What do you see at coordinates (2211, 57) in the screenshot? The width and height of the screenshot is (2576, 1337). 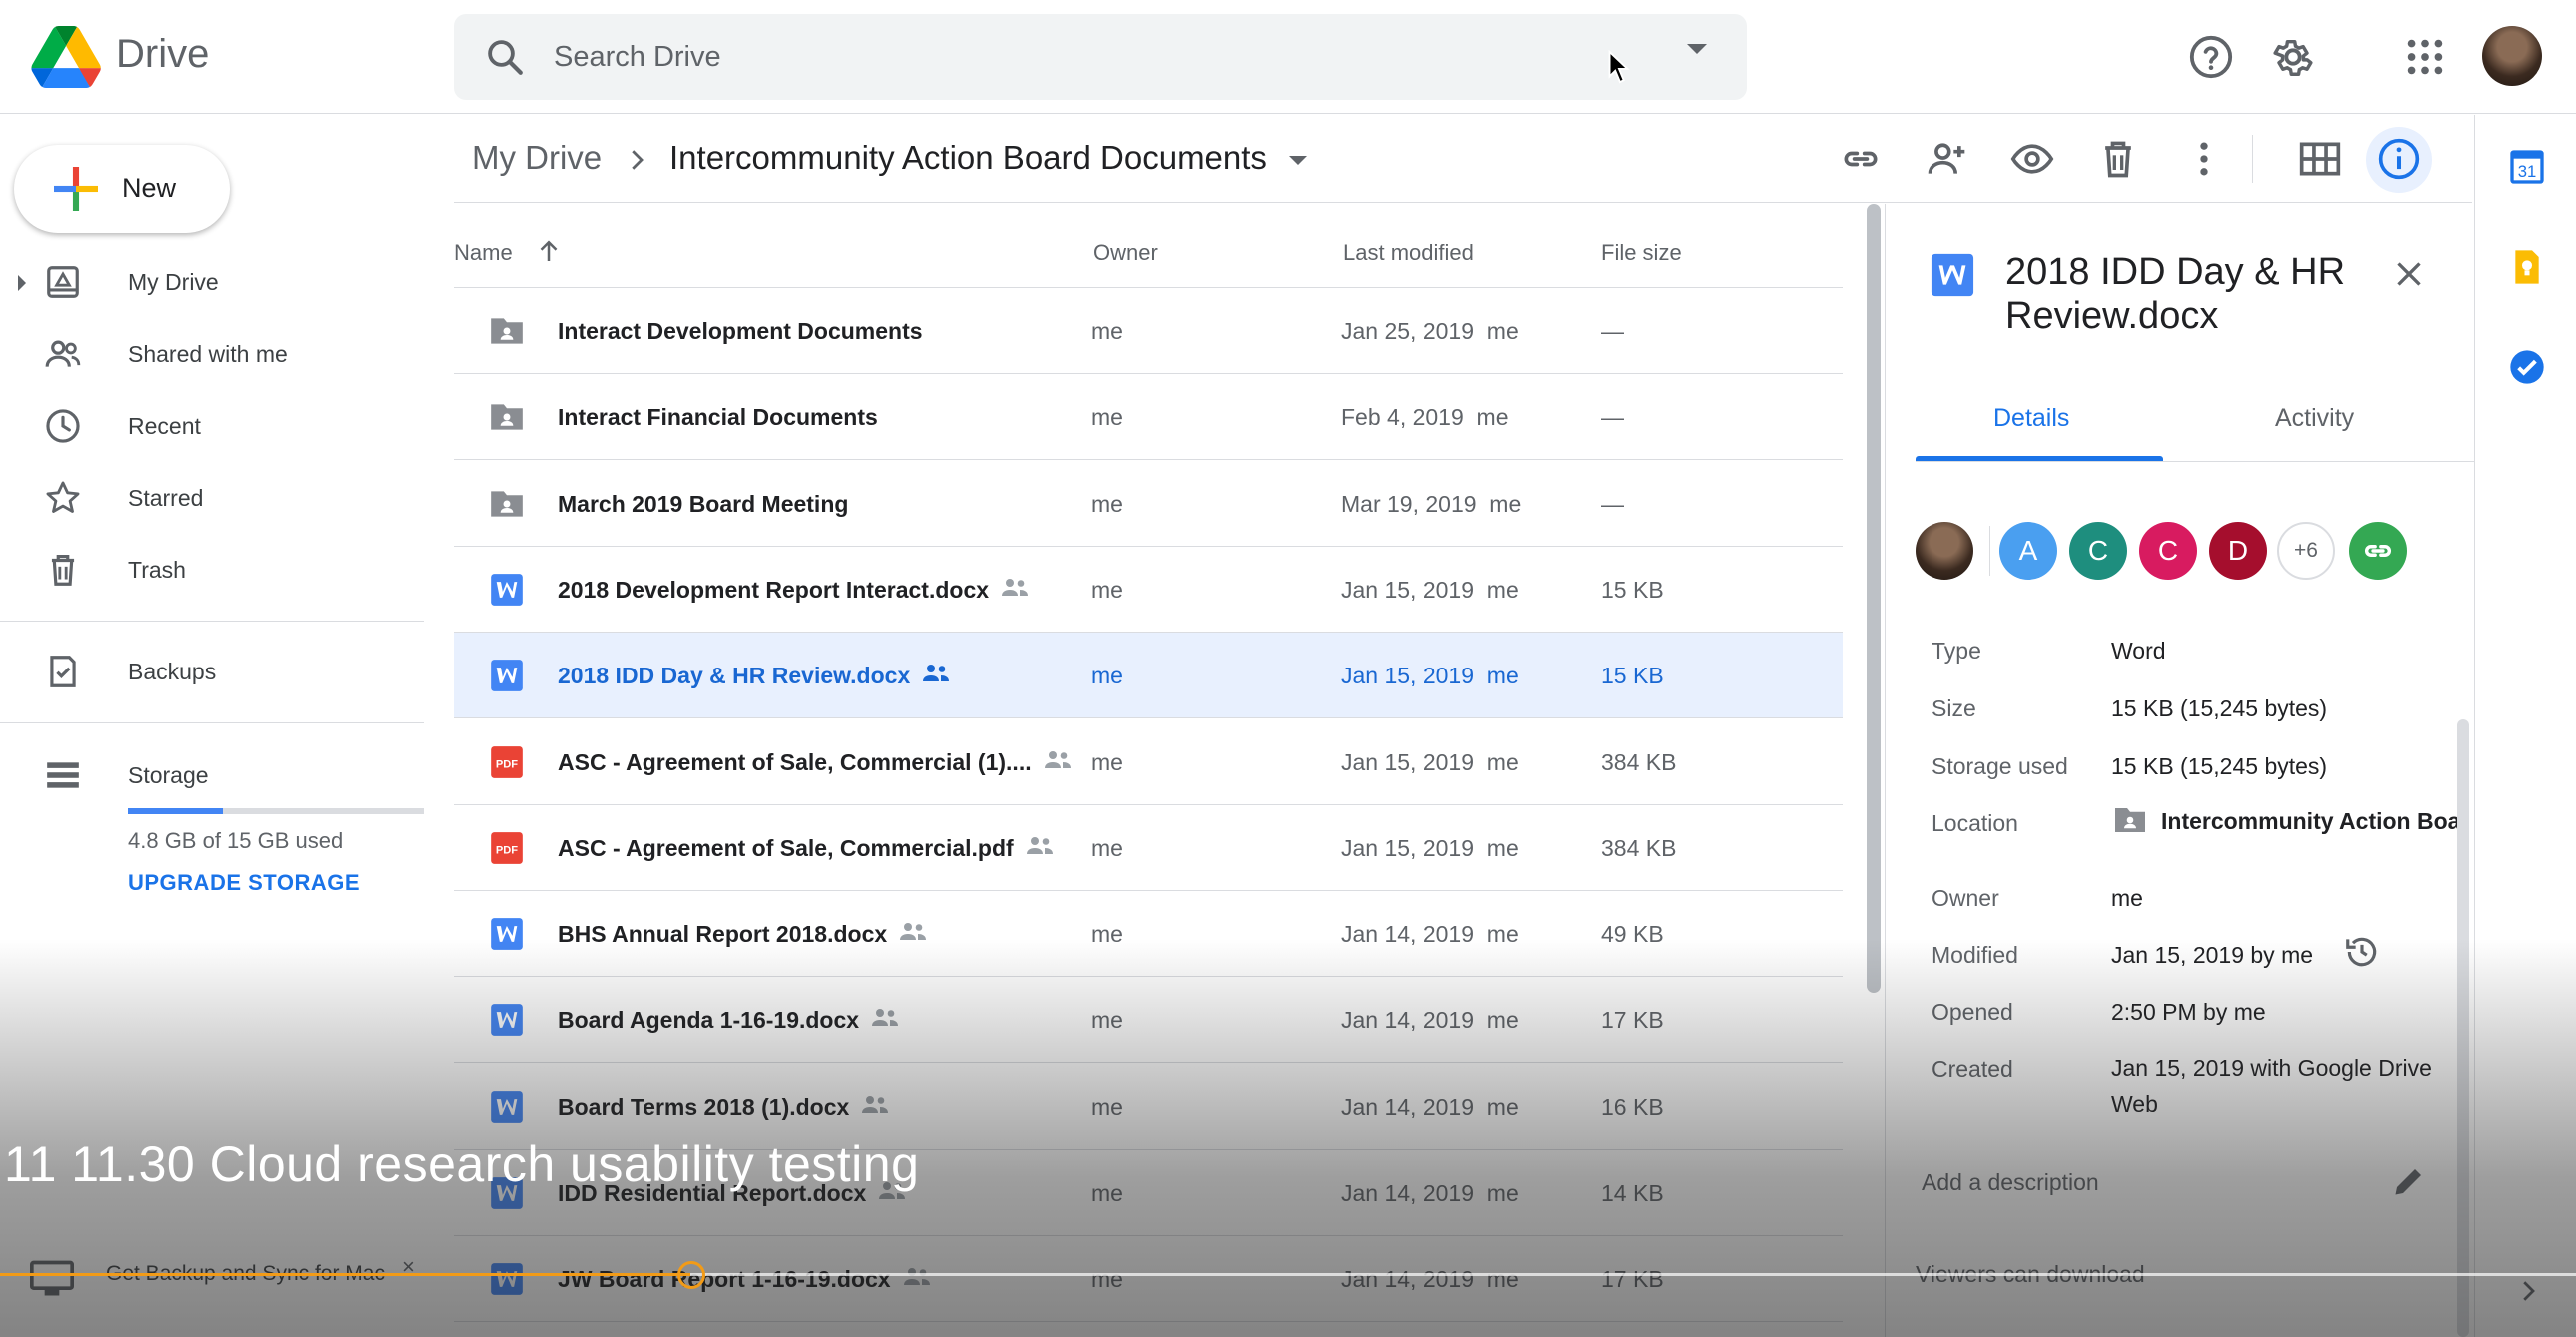 I see `help-icon` at bounding box center [2211, 57].